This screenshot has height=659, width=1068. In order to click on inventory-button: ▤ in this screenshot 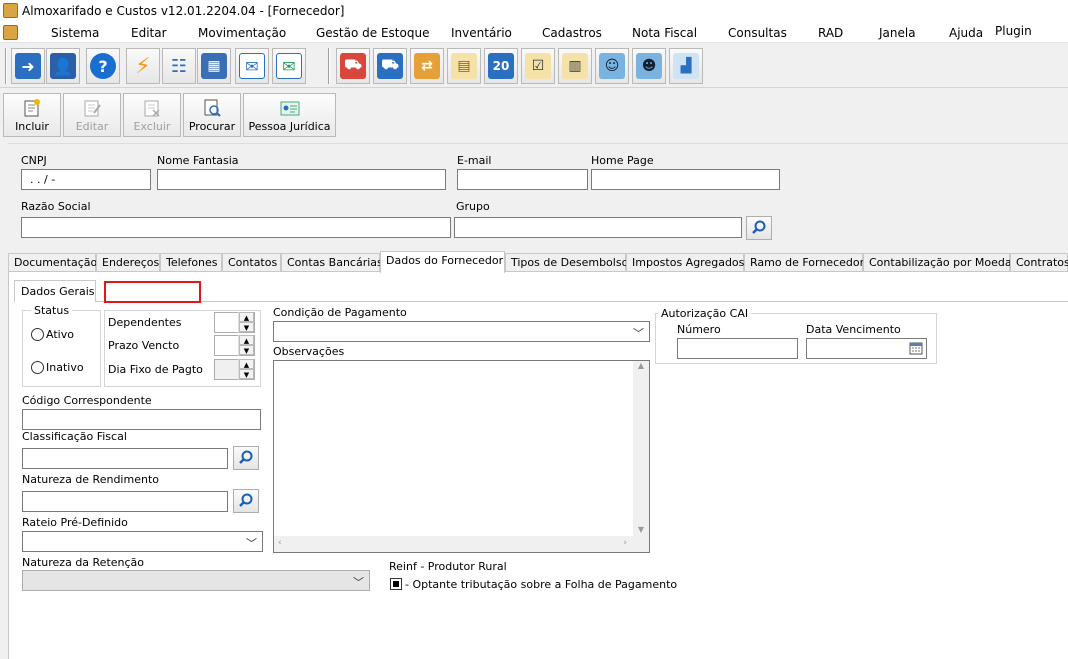, I will do `click(464, 66)`.